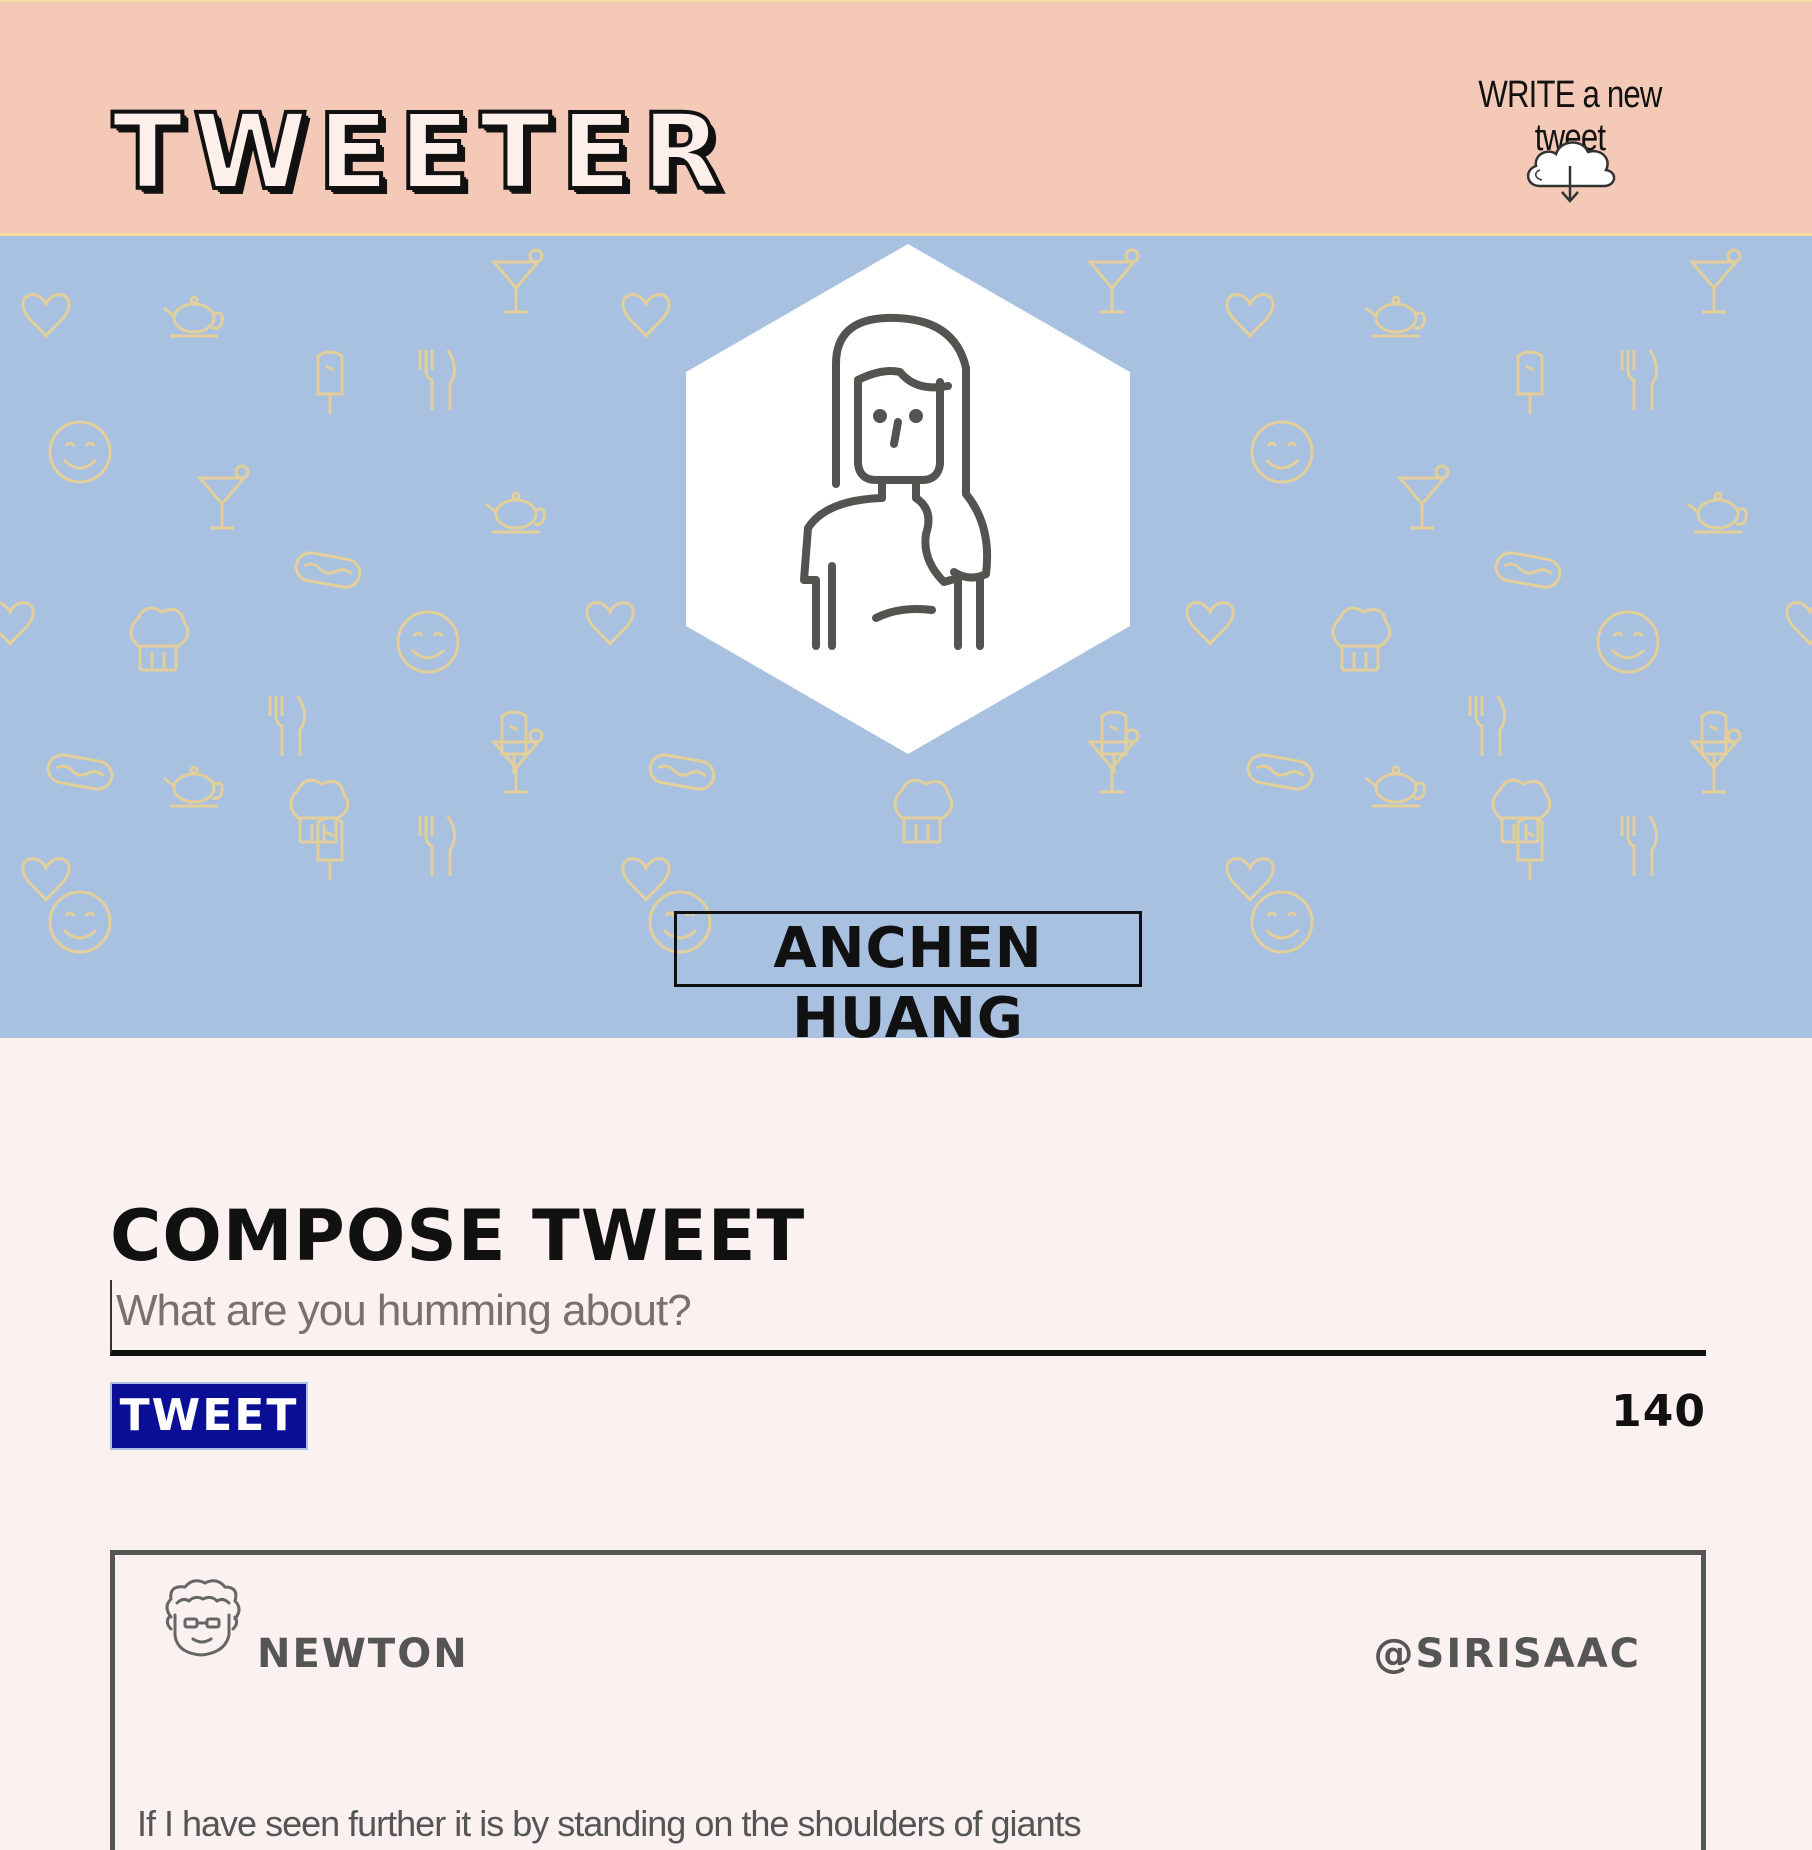 The image size is (1812, 1850). I want to click on top-nav: TWEETER WRITE a new tweet, so click(906, 118).